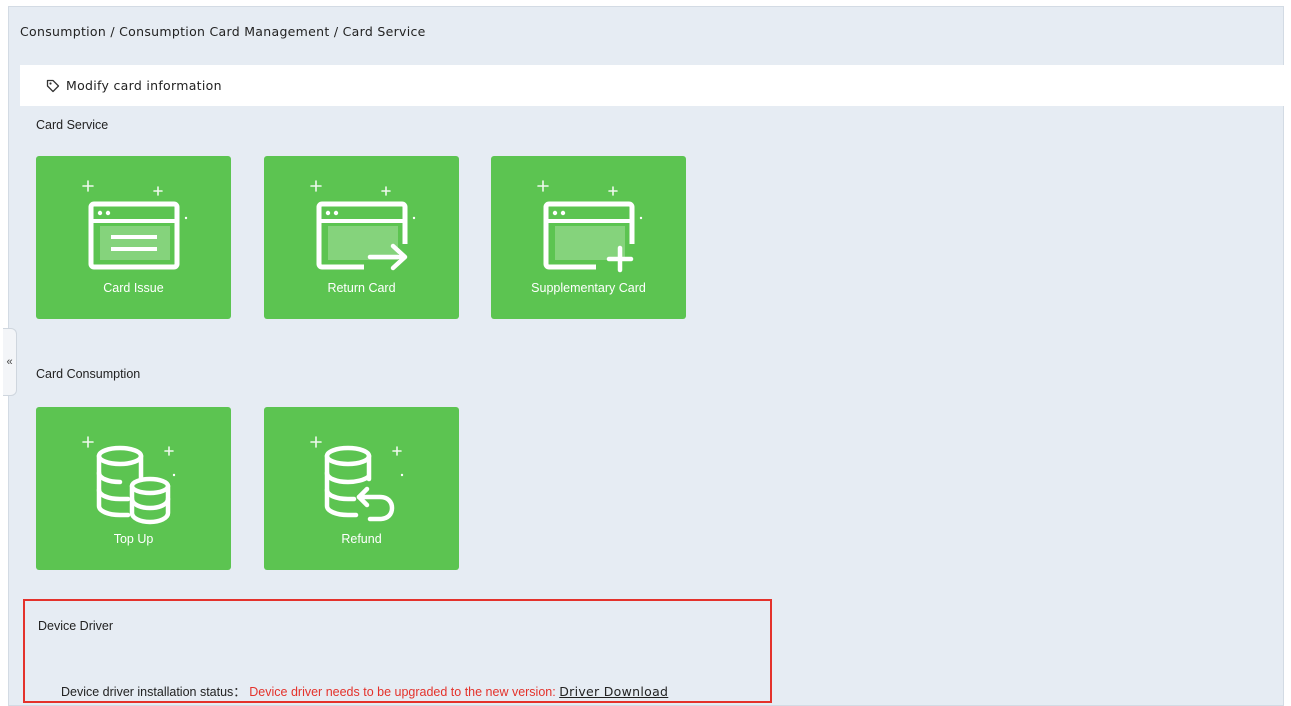 The height and width of the screenshot is (706, 1291). I want to click on refund-label: Refund, so click(361, 539).